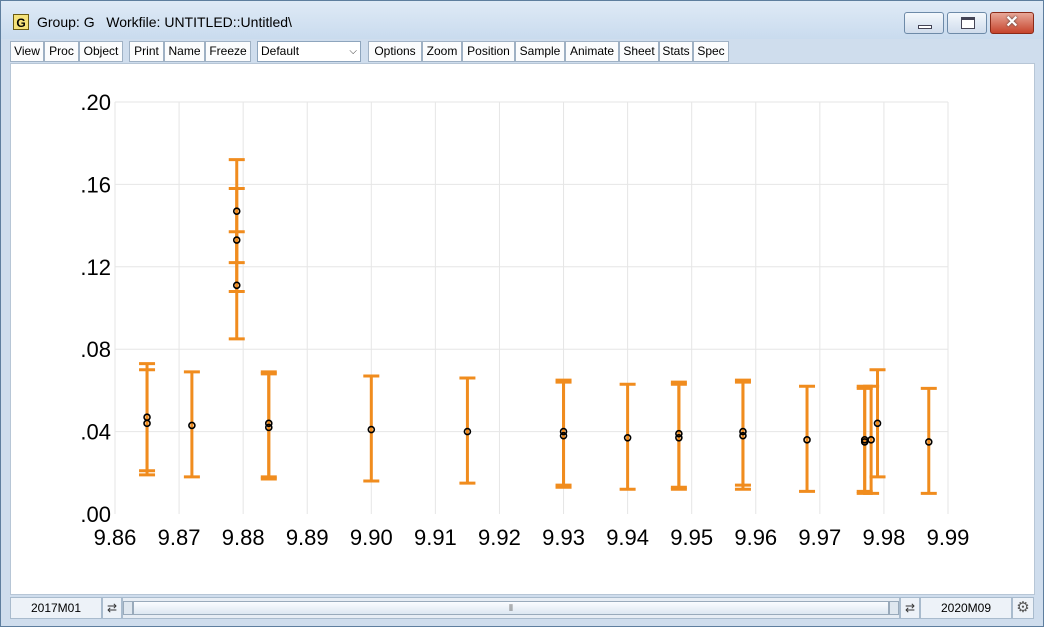  I want to click on object-button: Object, so click(101, 51).